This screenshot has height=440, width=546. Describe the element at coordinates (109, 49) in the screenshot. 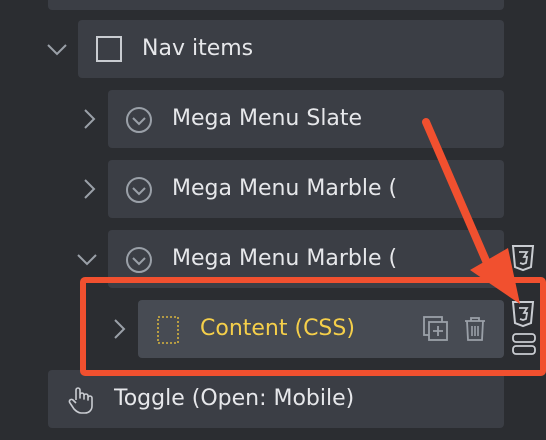

I see `checkbox-icon` at that location.